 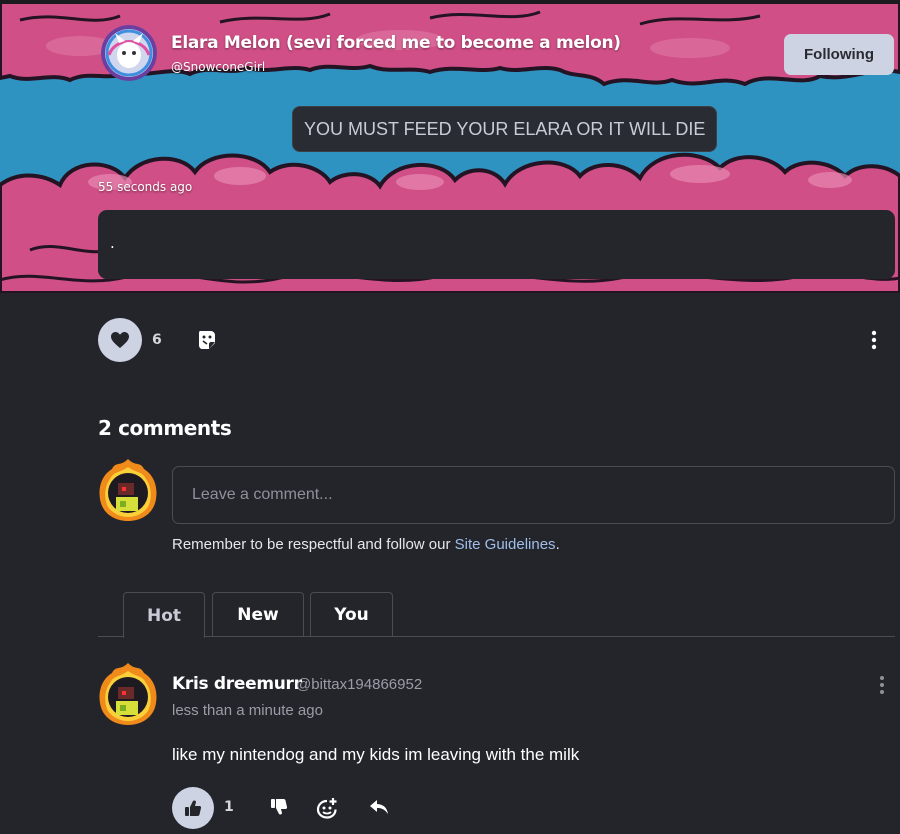 I want to click on comments-heading: 2 comments, so click(x=165, y=428).